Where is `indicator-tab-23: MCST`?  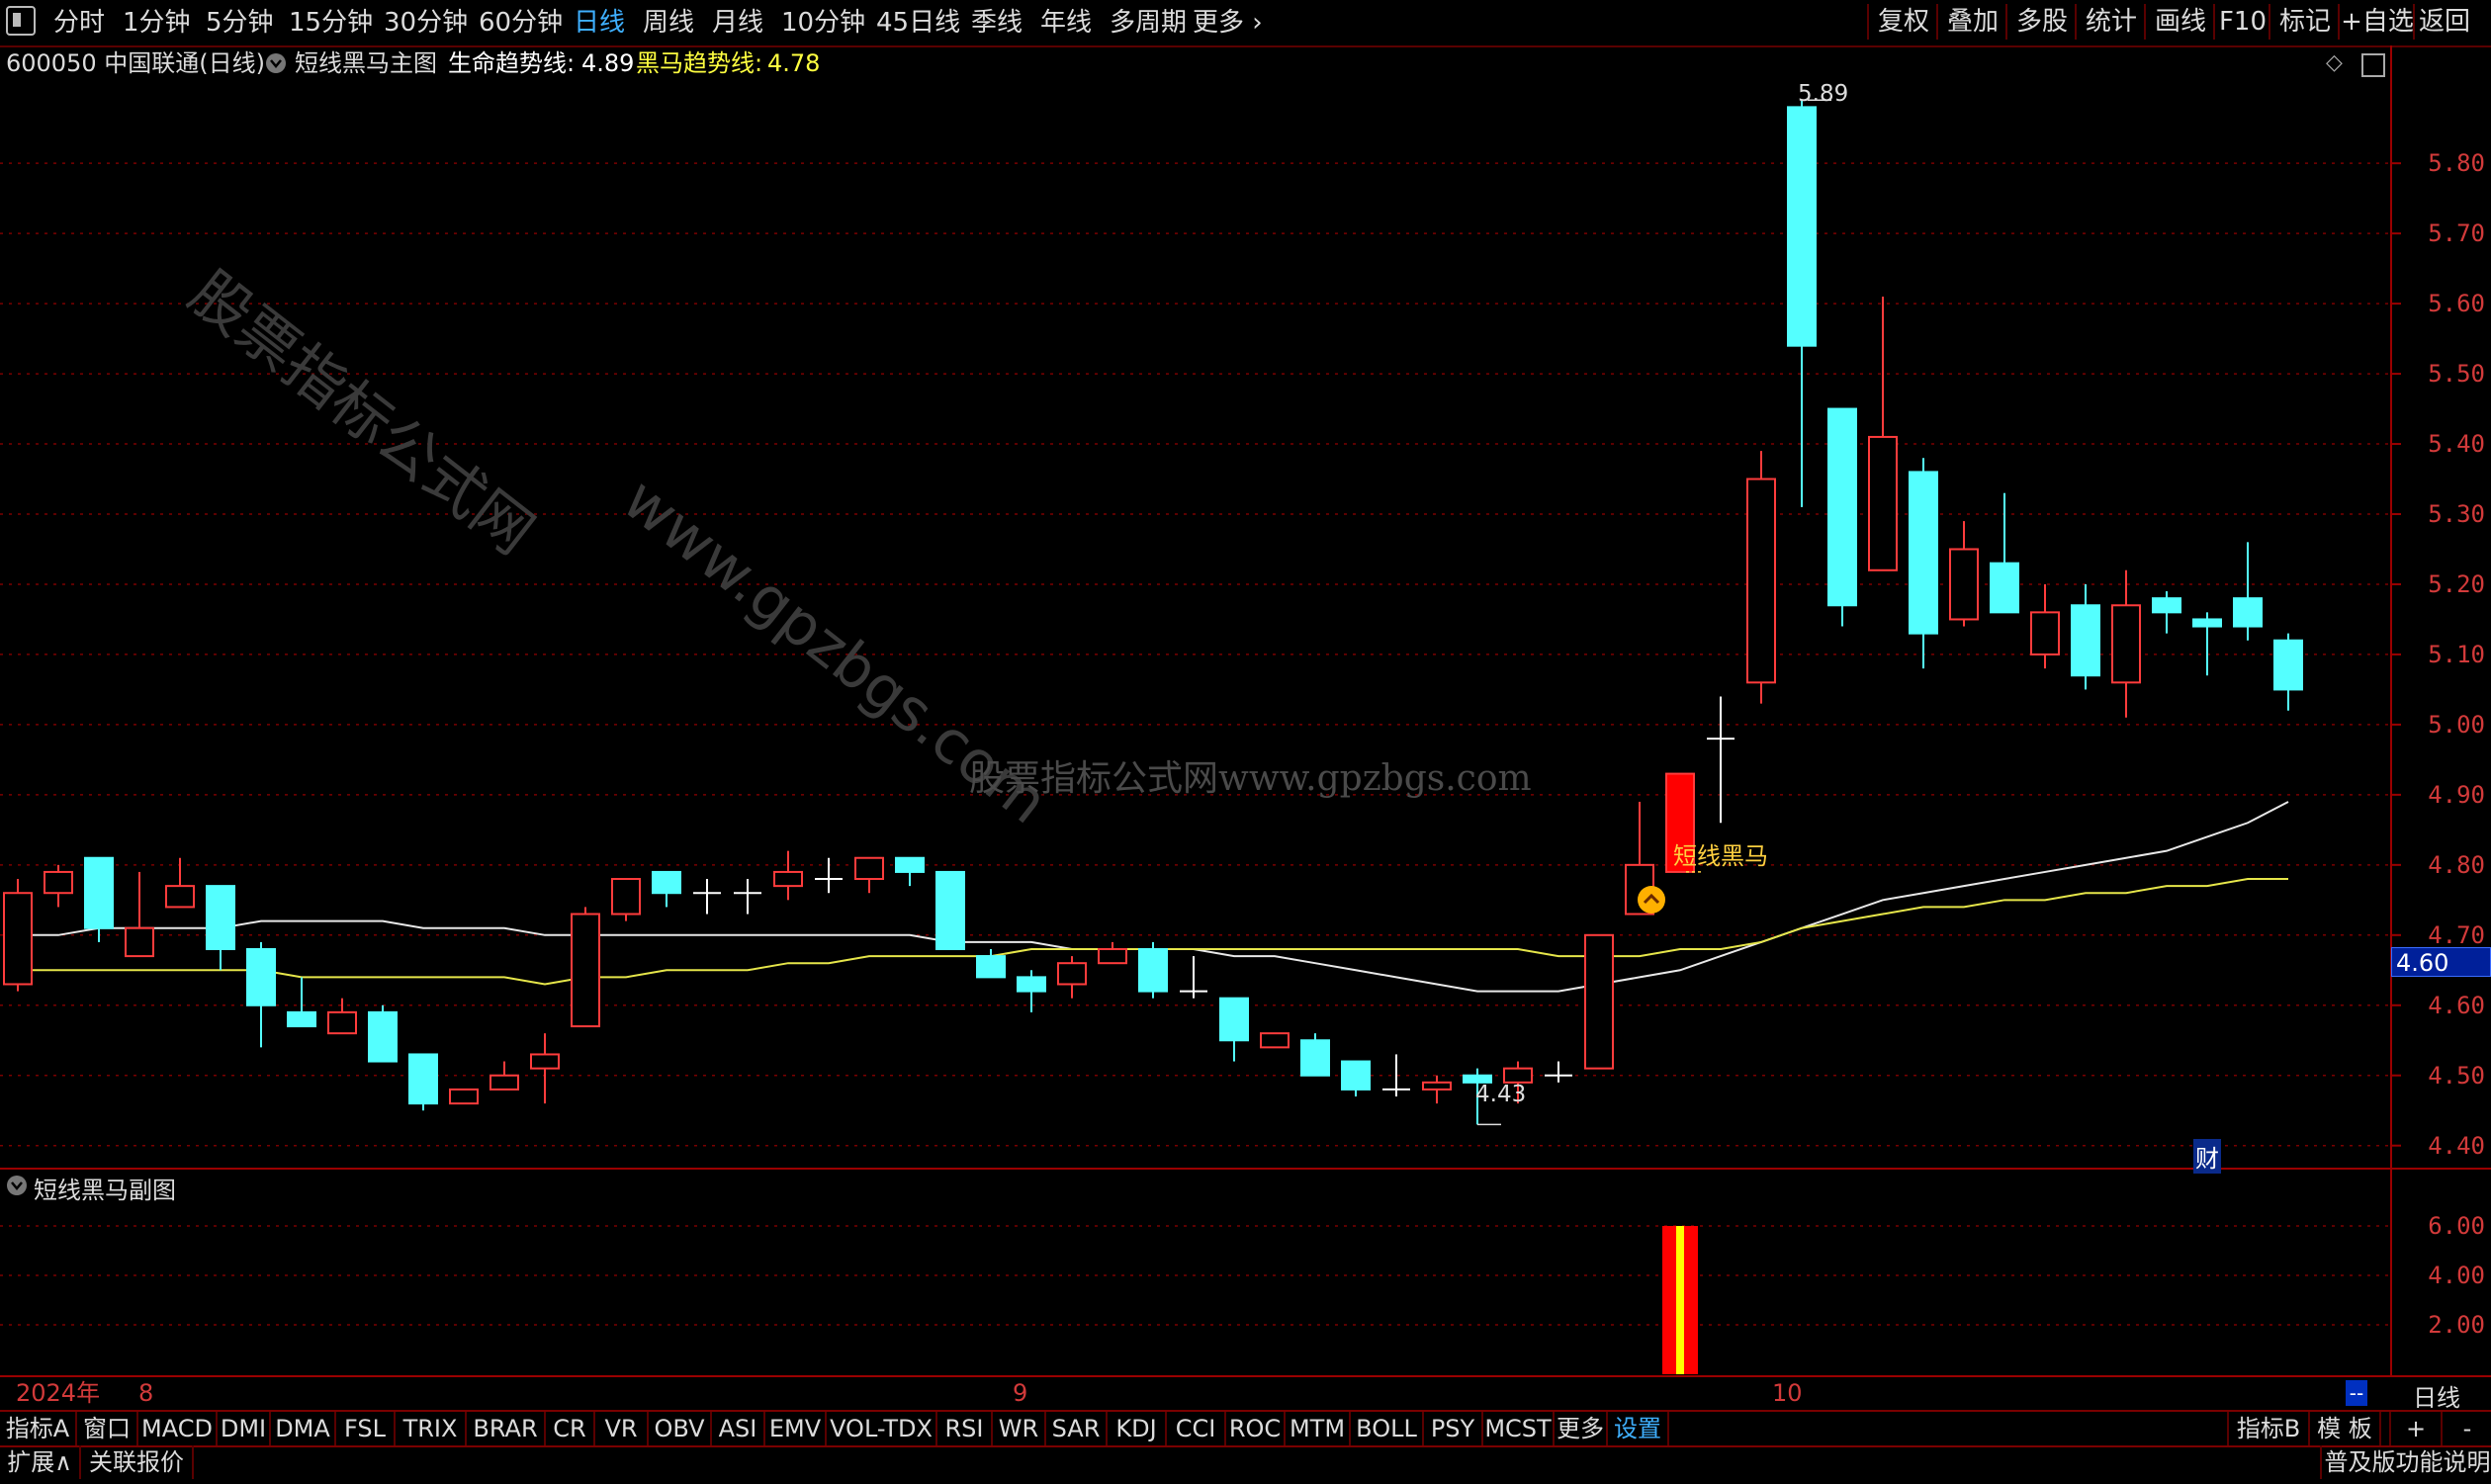 indicator-tab-23: MCST is located at coordinates (1519, 1428).